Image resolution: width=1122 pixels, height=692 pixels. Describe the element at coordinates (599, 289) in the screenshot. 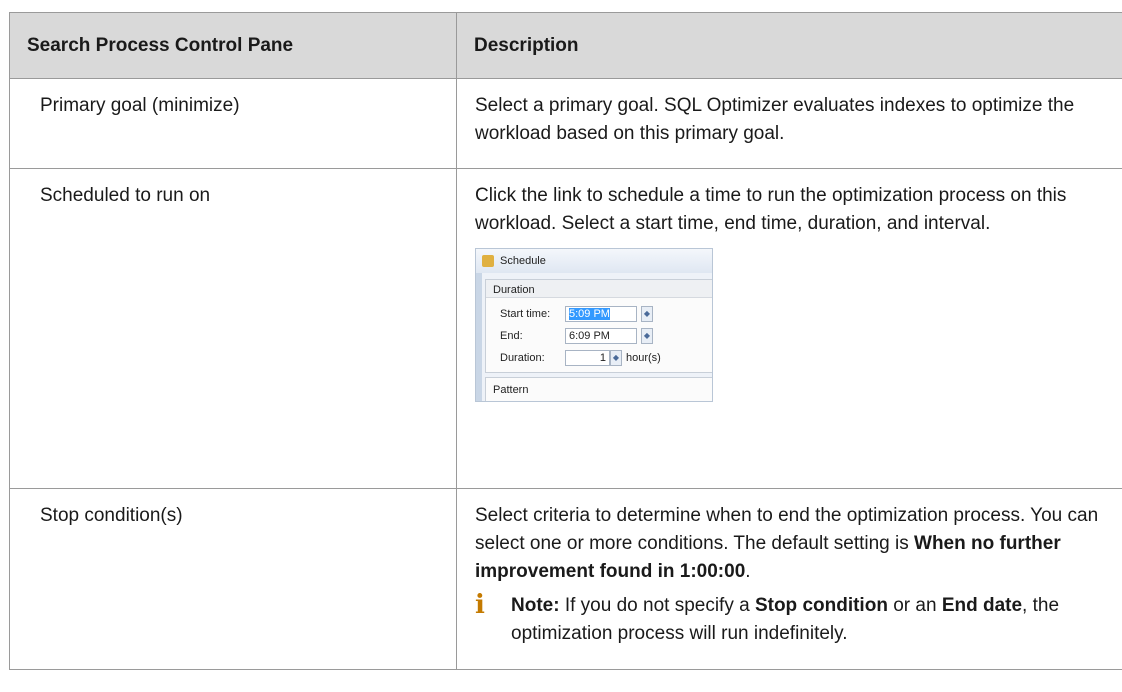

I see `duration-group-label: Duration` at that location.